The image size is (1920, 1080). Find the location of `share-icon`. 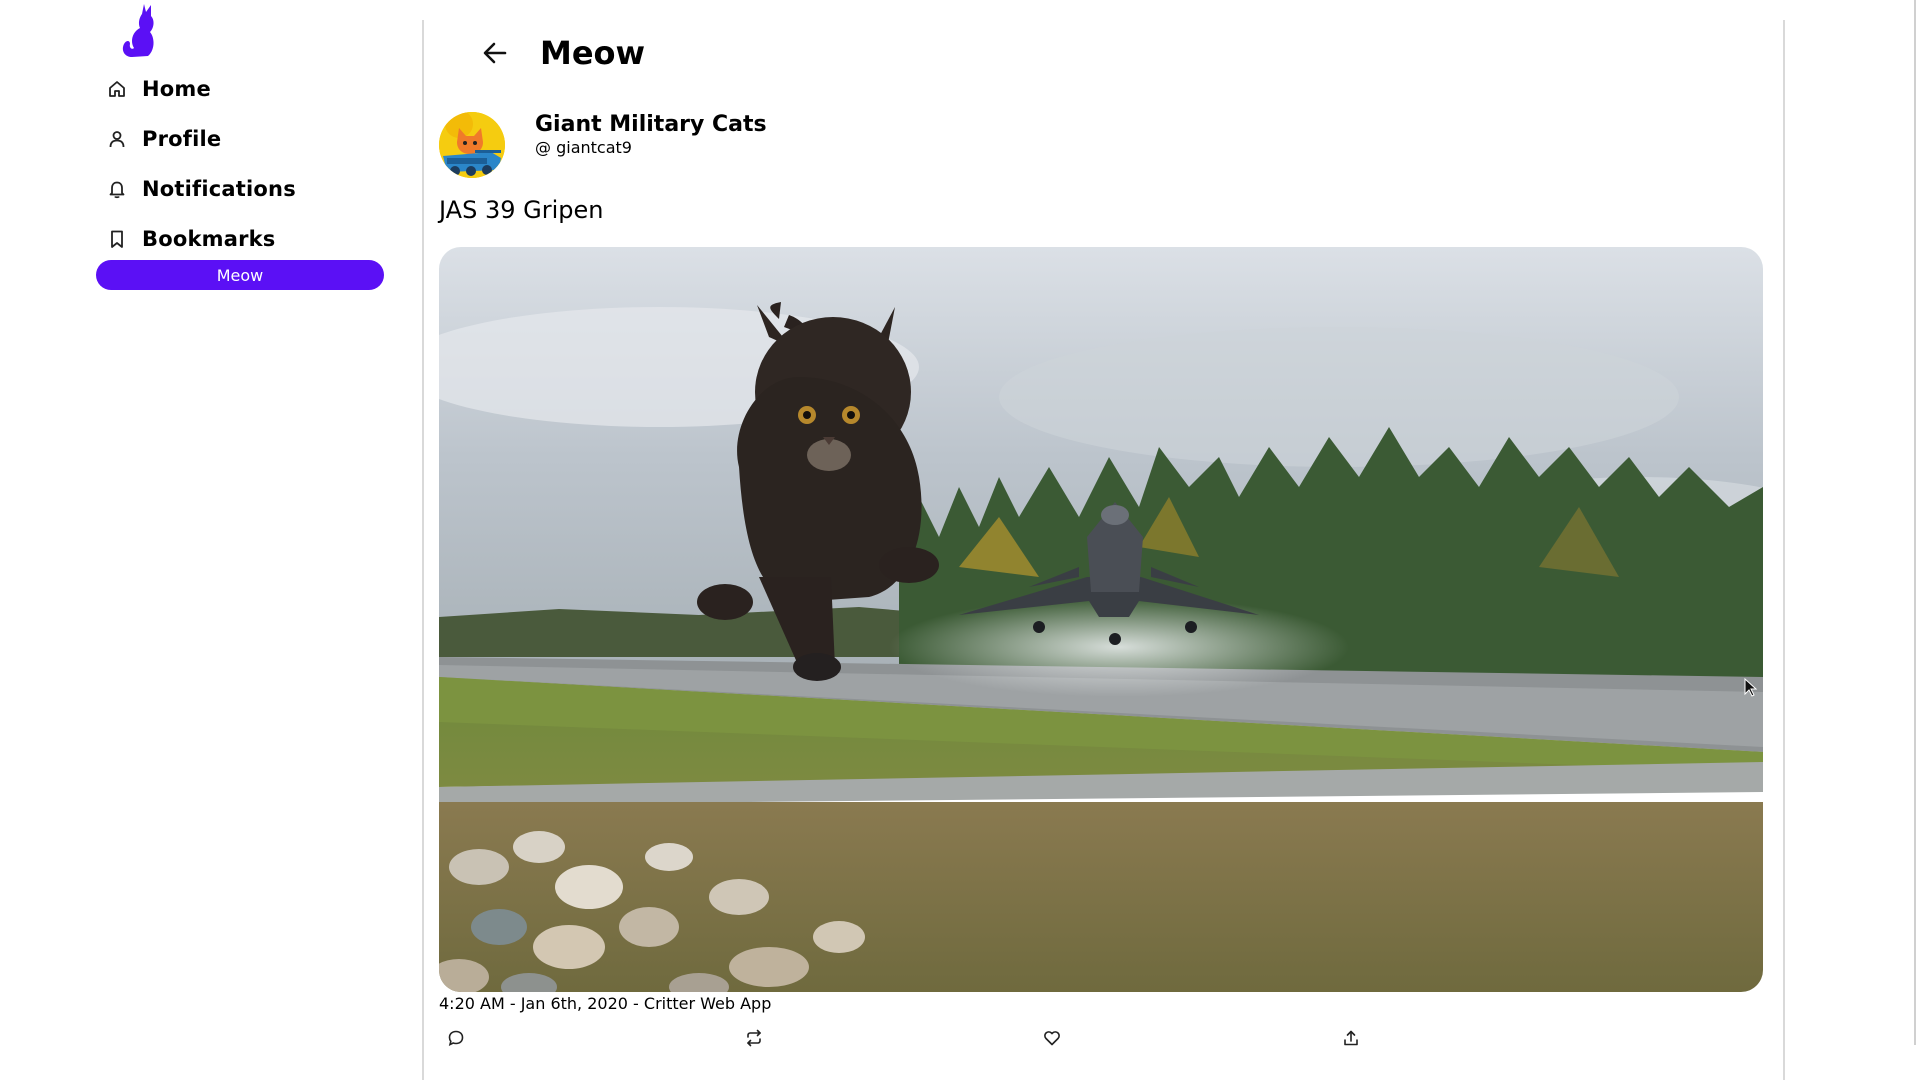

share-icon is located at coordinates (1351, 1038).